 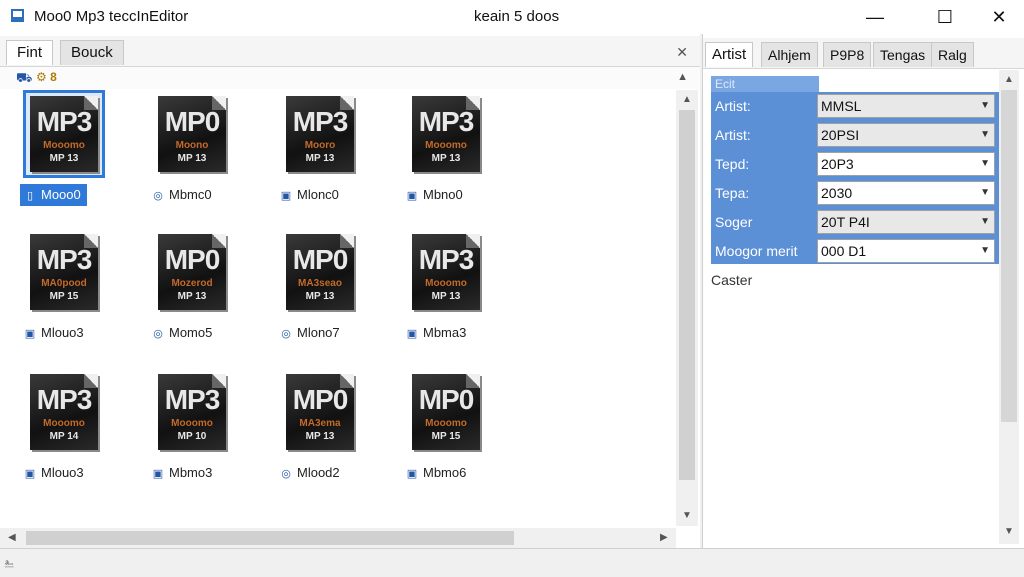 I want to click on tag-field-combobox: 20T P4I ▼, so click(x=906, y=222).